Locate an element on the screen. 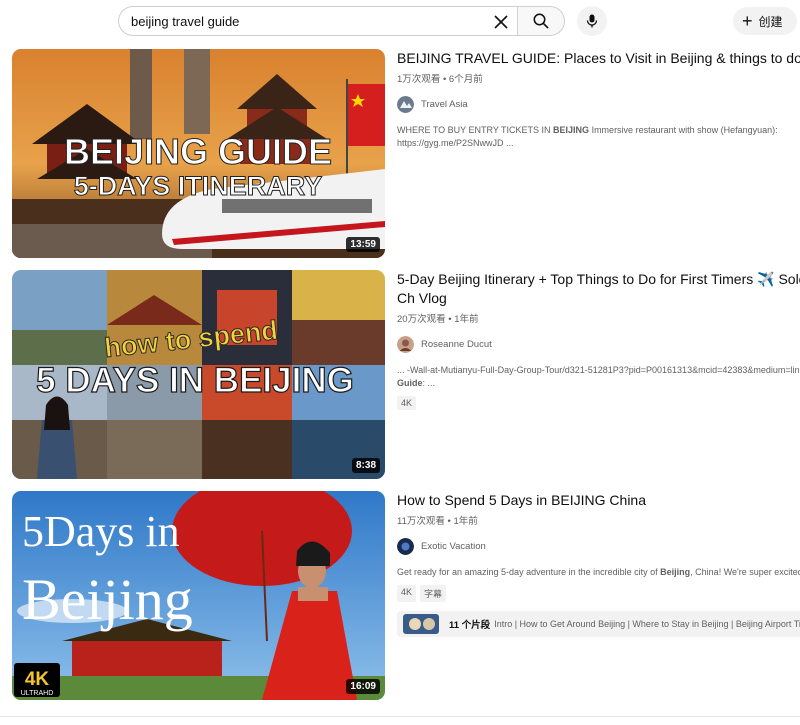  view-count: 1万次观看 is located at coordinates (419, 79).